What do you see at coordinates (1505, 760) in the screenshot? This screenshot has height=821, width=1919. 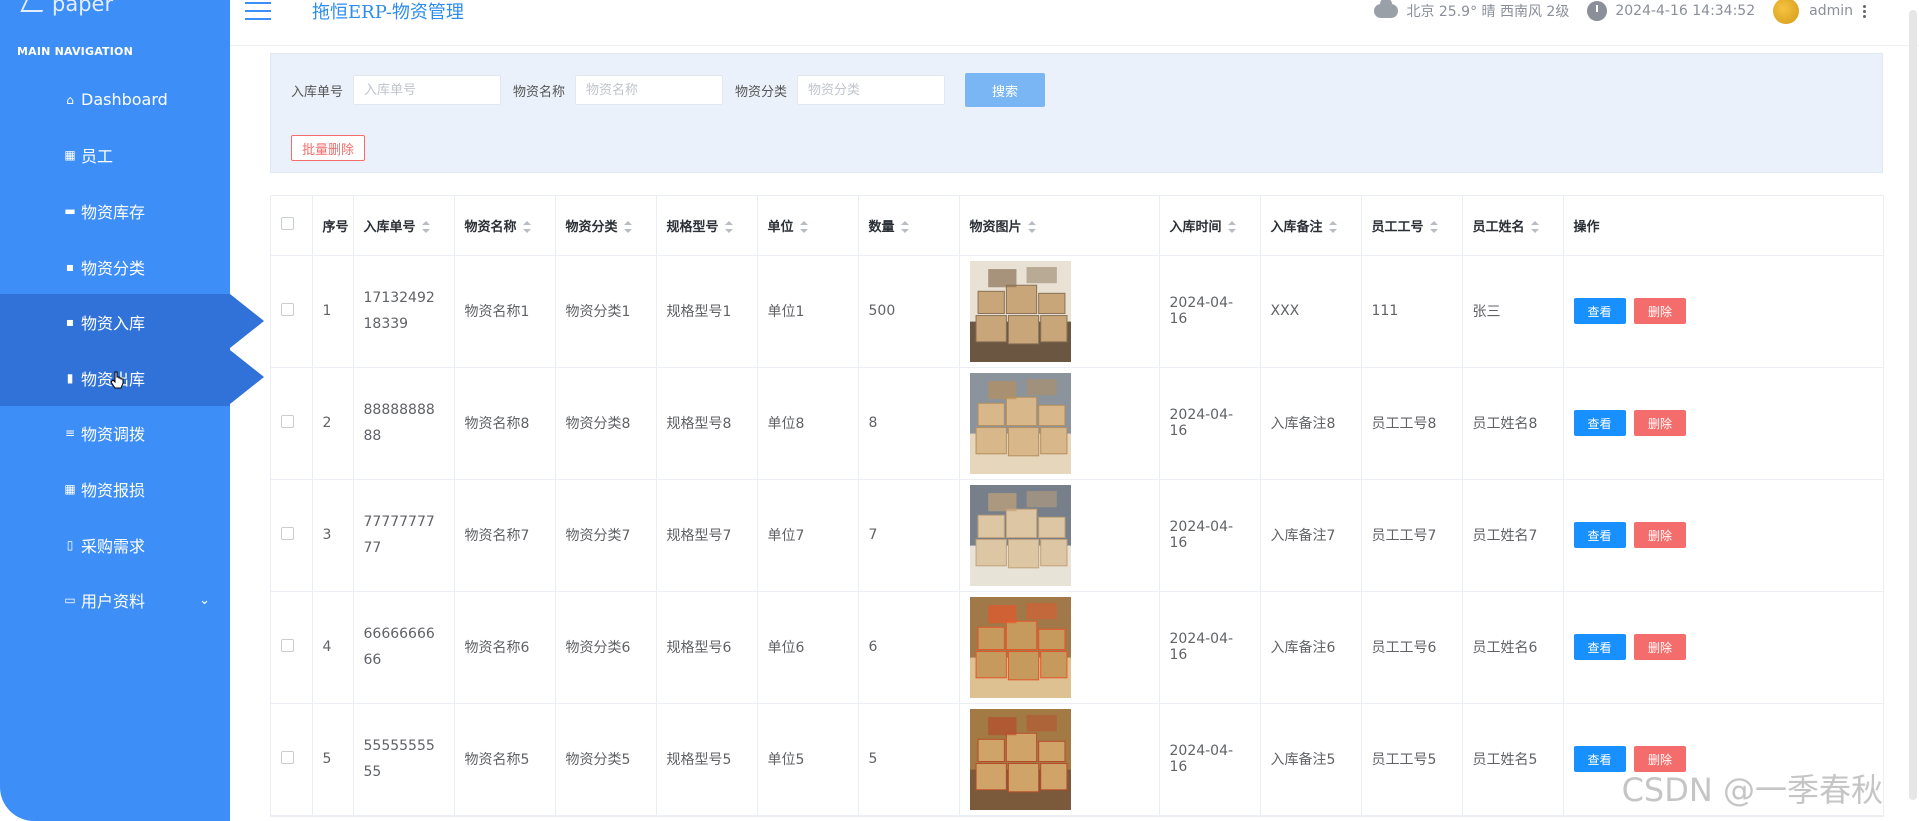 I see `cell-text: 员工姓名5` at bounding box center [1505, 760].